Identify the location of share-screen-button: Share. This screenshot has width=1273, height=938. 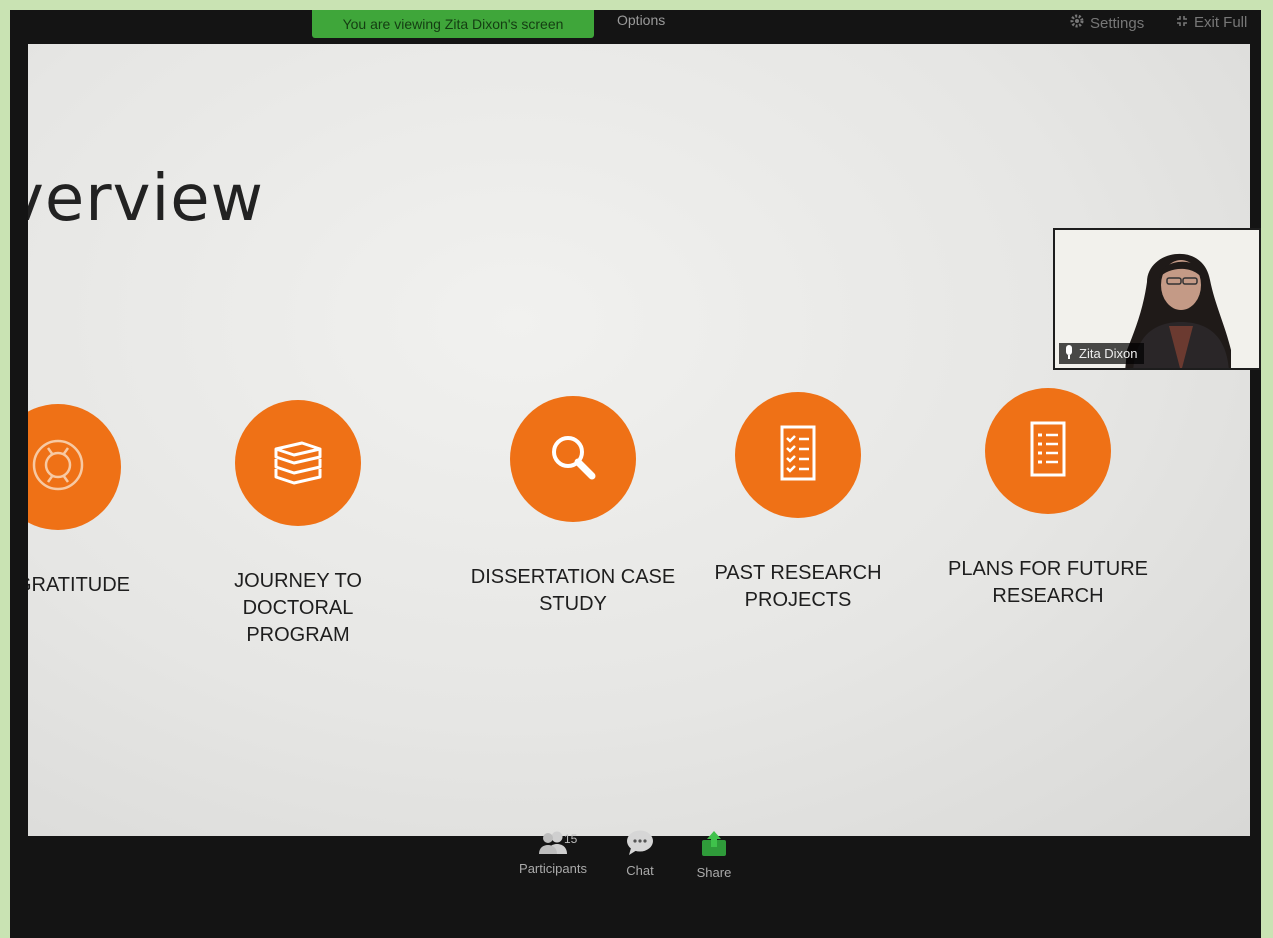
(714, 855).